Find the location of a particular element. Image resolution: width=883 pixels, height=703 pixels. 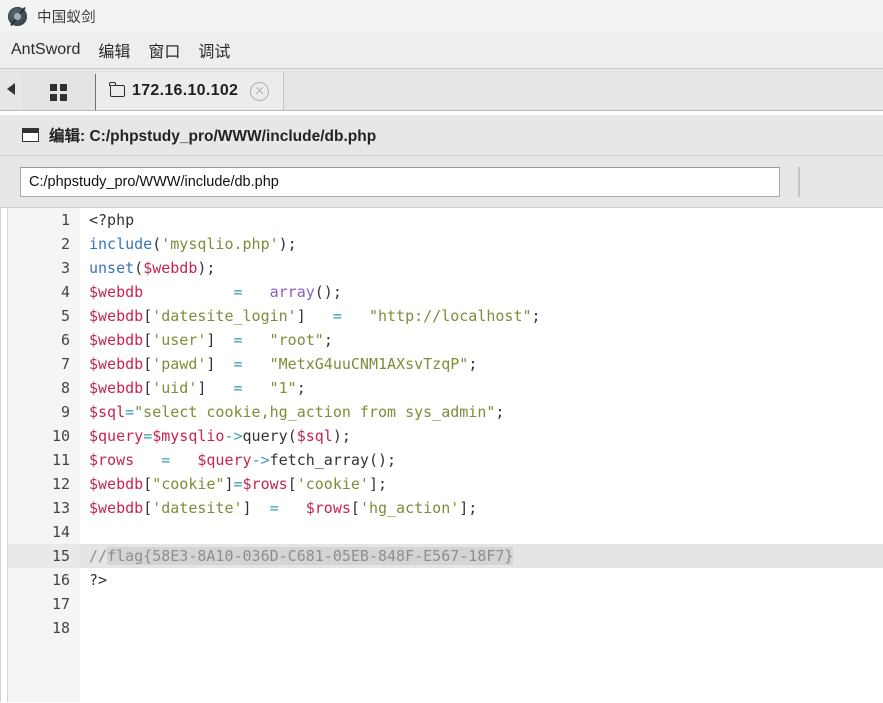

line-number: 12 is located at coordinates (44, 484).